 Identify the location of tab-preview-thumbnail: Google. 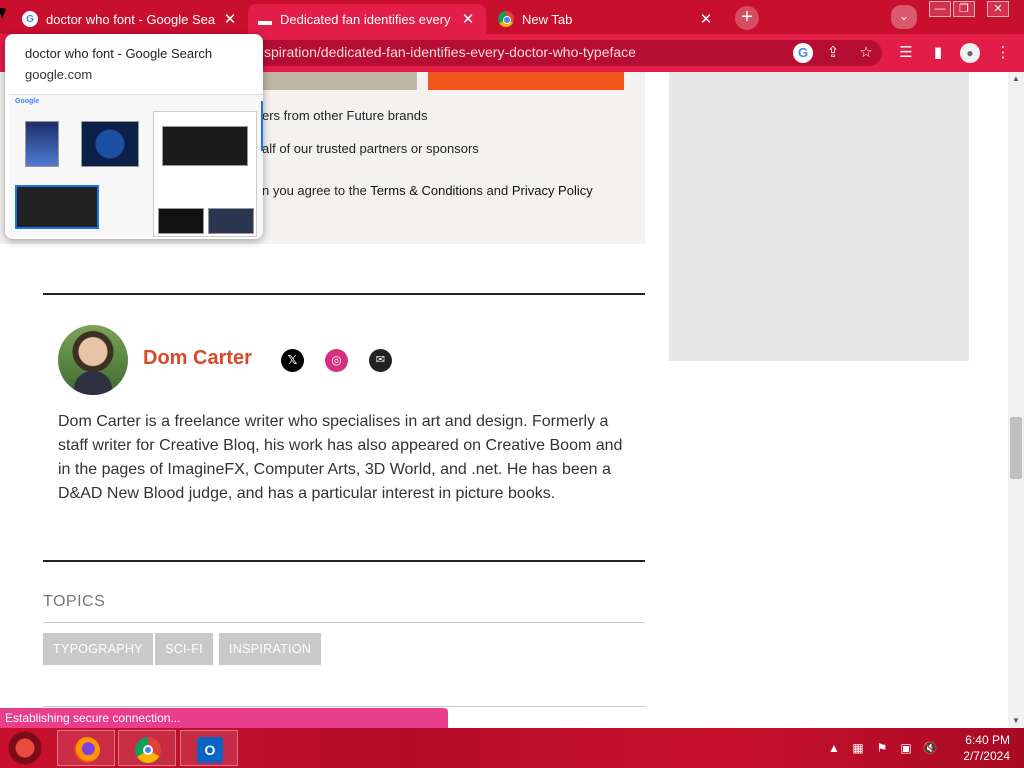
(136, 165).